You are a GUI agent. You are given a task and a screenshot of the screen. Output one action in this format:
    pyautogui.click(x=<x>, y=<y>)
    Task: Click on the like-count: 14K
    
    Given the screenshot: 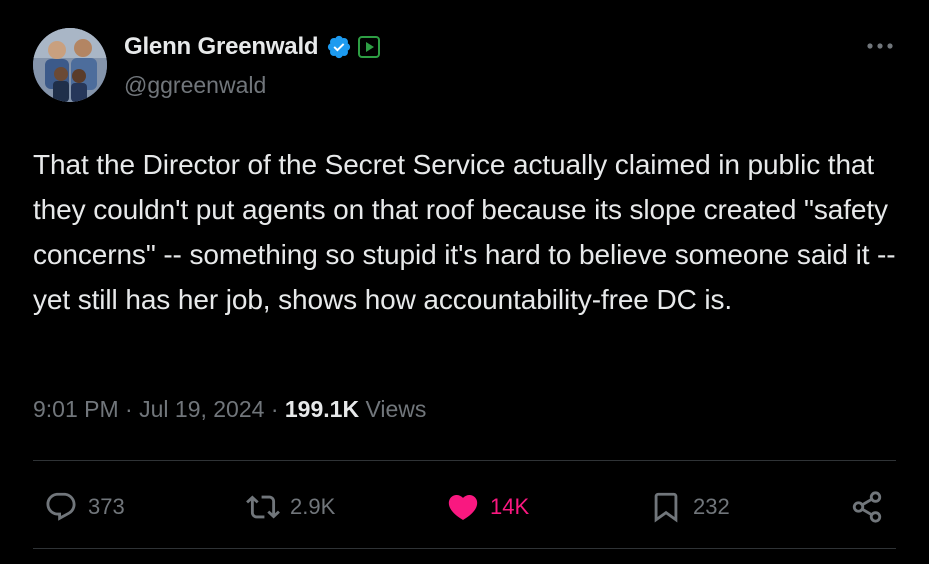 What is the action you would take?
    pyautogui.click(x=510, y=506)
    